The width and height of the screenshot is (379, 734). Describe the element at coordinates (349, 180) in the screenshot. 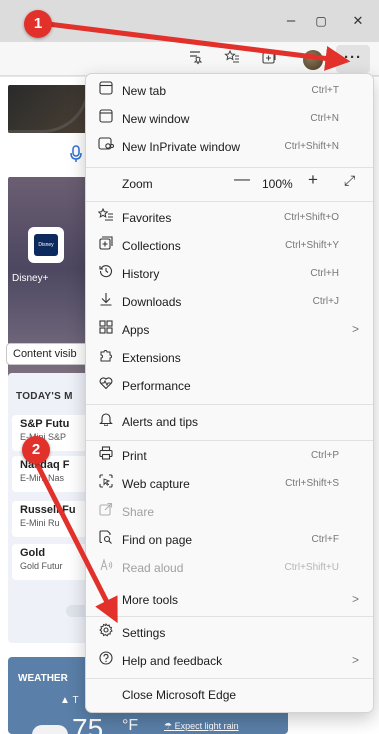

I see `fullscreen-button: ⤢` at that location.